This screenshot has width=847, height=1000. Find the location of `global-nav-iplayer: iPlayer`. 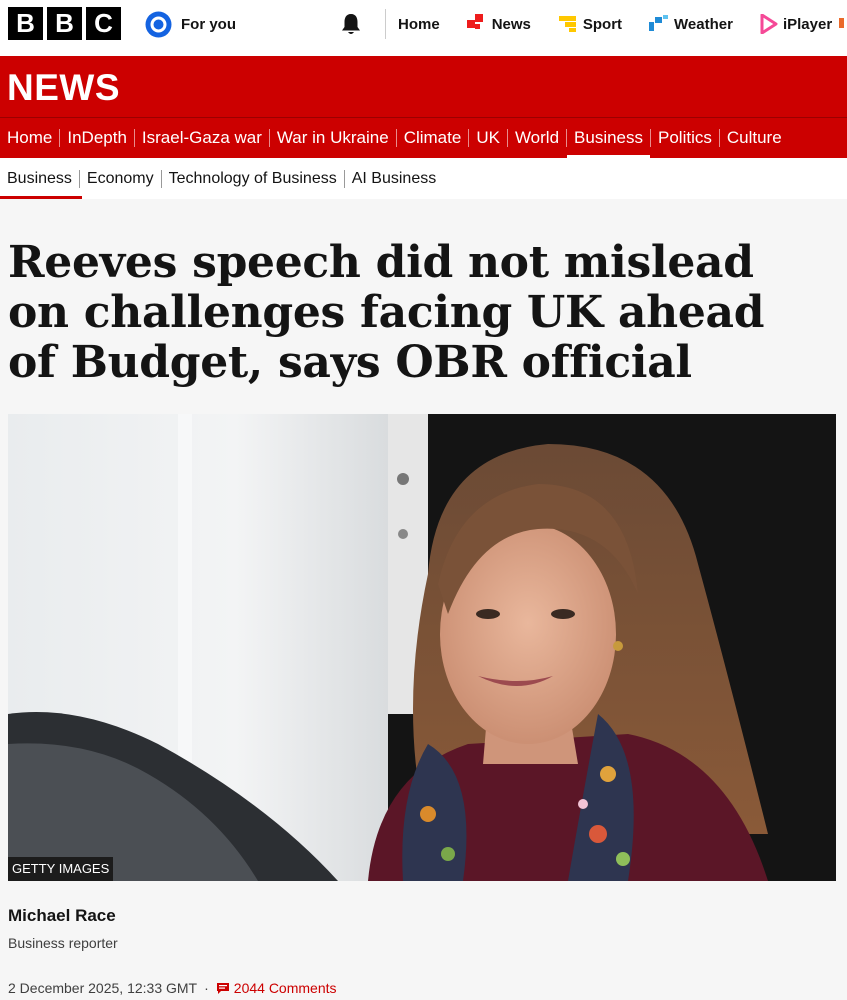

global-nav-iplayer: iPlayer is located at coordinates (796, 24).